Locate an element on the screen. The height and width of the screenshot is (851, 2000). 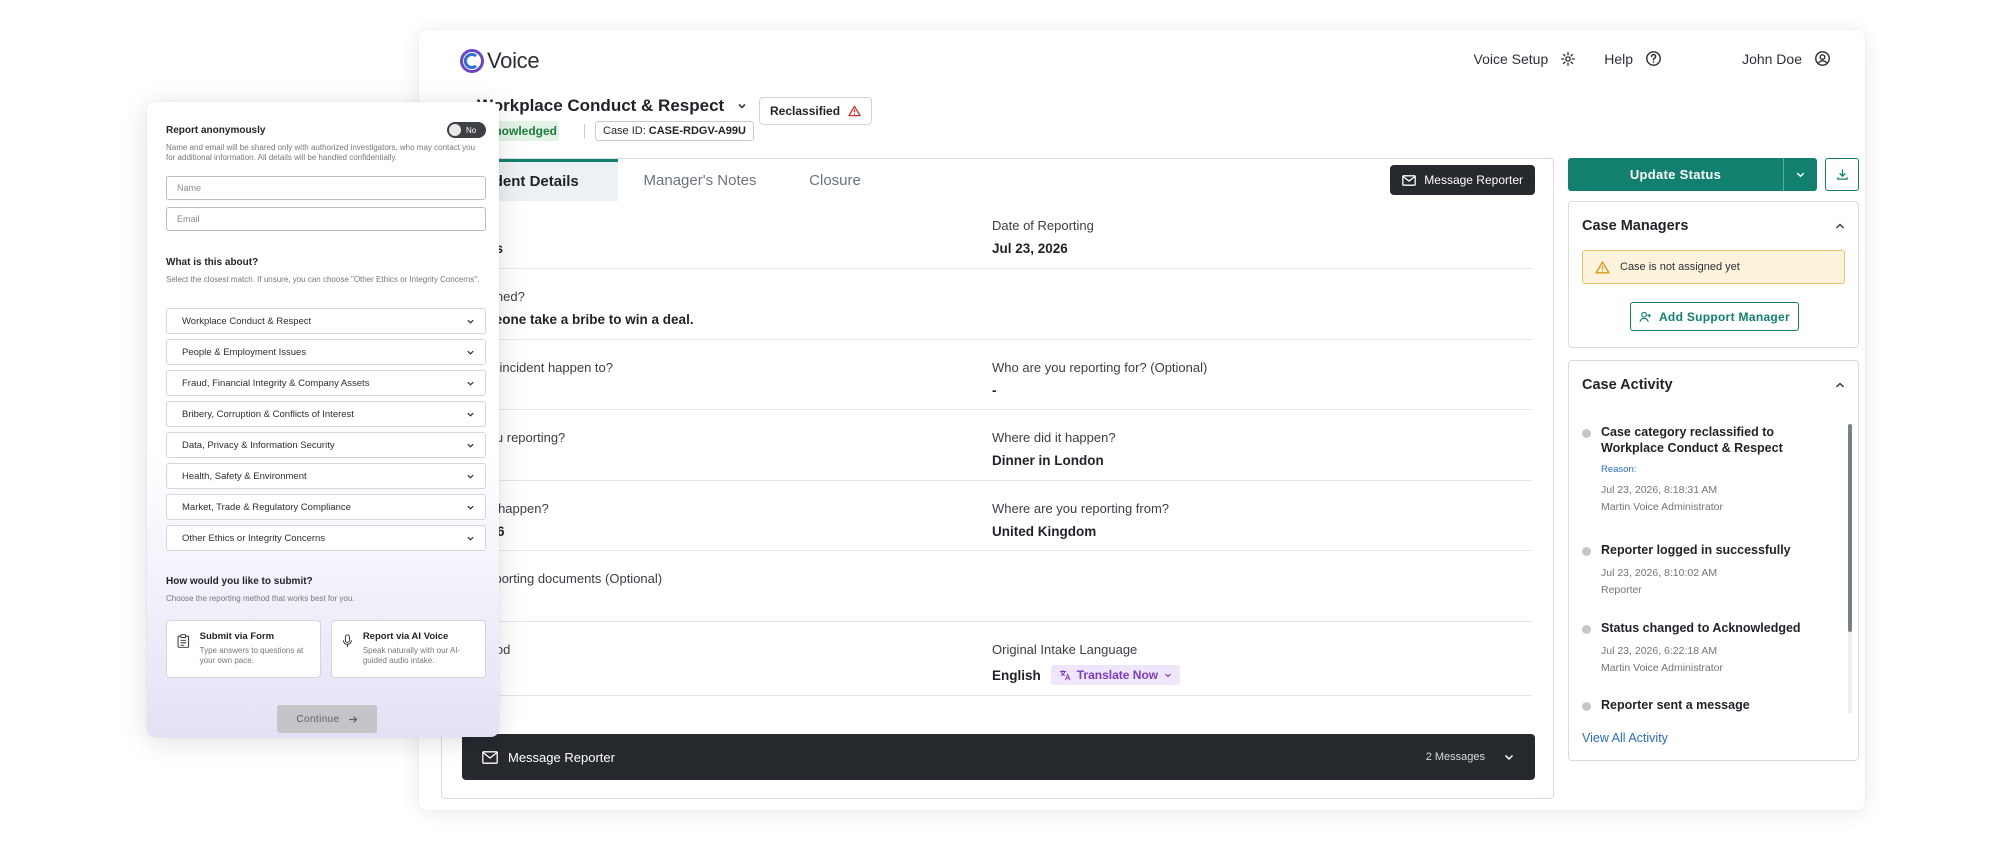
case-tabs: cident Details Manager's Notes Closure is located at coordinates (665, 180).